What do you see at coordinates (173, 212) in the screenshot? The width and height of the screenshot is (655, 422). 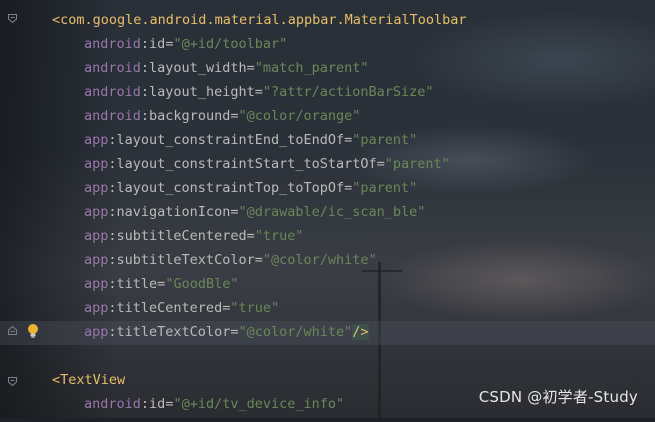 I see `attribute-name: navigationIcon` at bounding box center [173, 212].